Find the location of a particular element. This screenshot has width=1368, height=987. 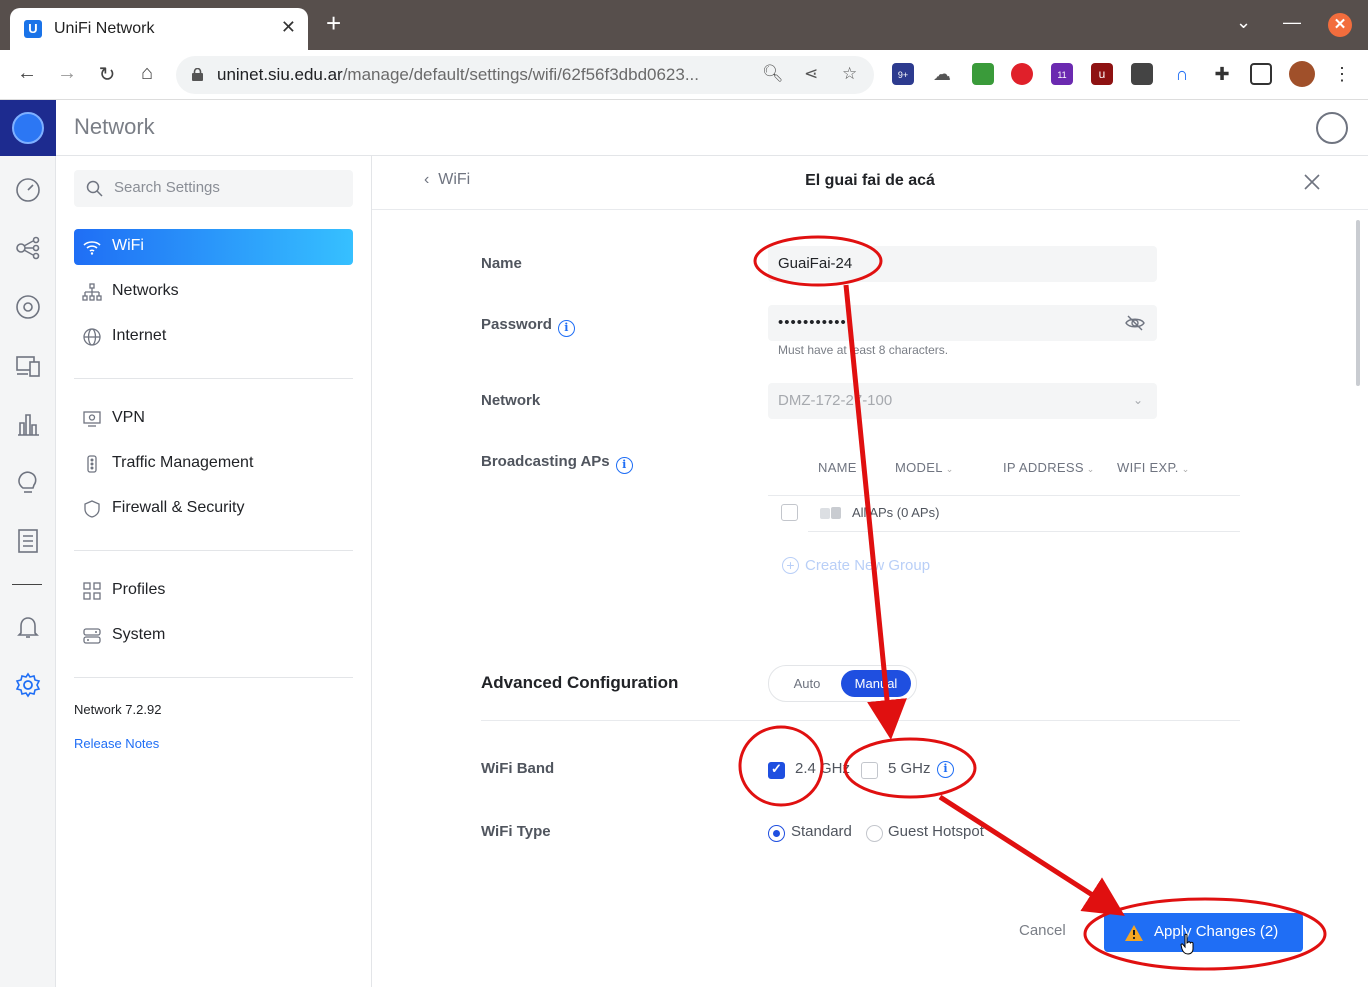

plus-circle-icon: + is located at coordinates (790, 565).